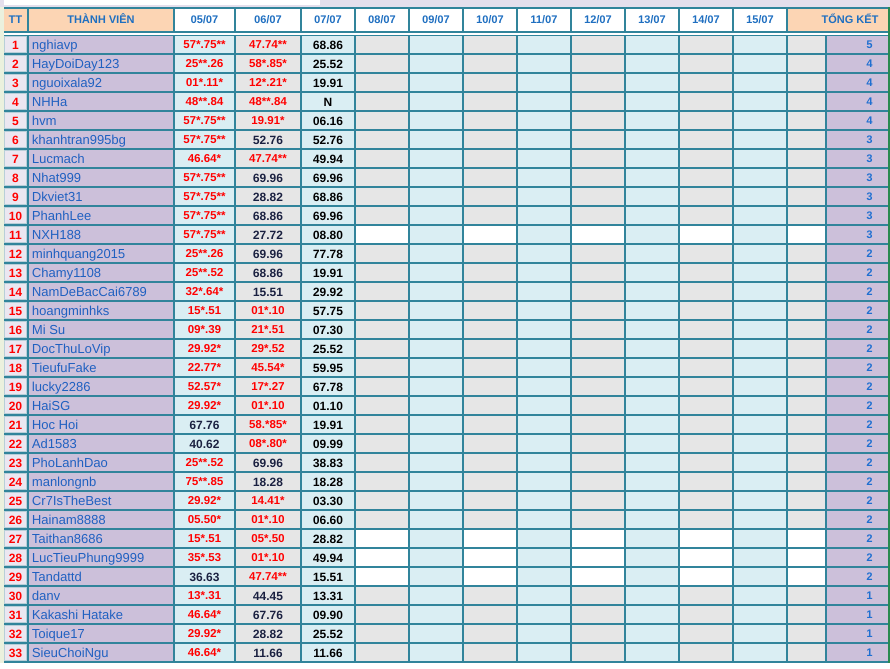 The height and width of the screenshot is (669, 890). I want to click on score-cell: 28.82, so click(268, 633).